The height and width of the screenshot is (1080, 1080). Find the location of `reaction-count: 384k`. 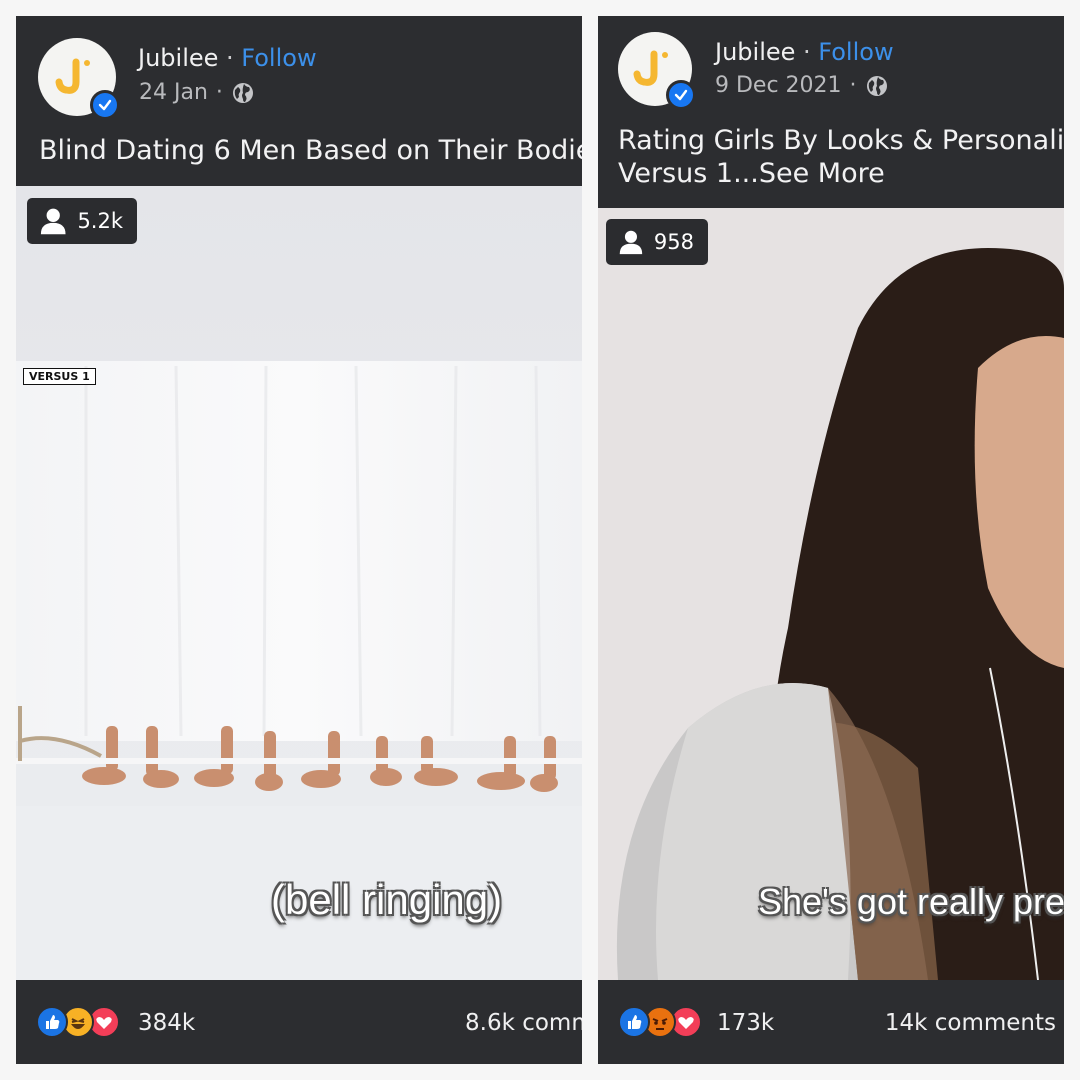

reaction-count: 384k is located at coordinates (166, 1023).